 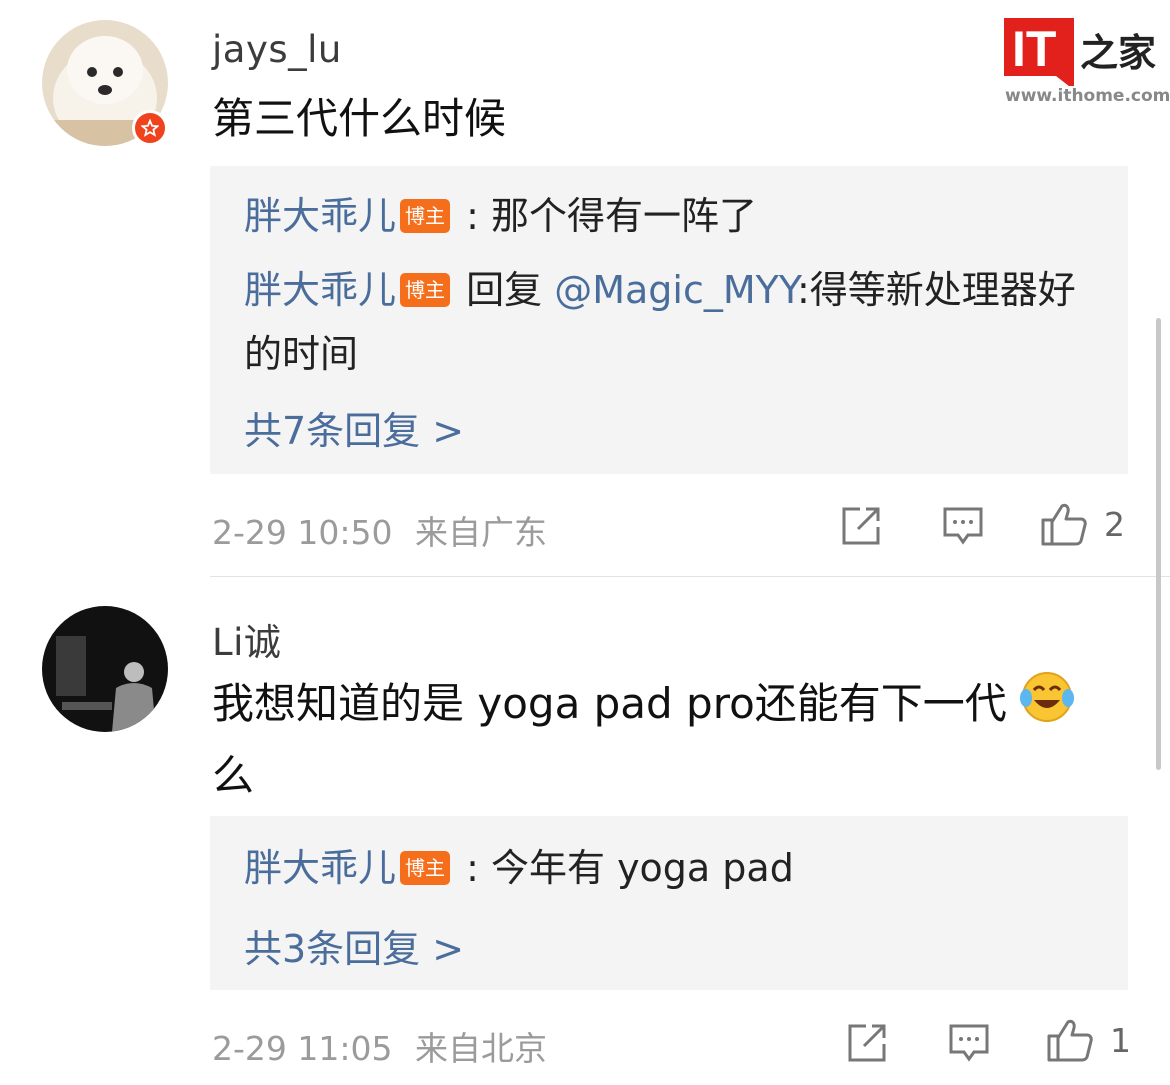 I want to click on reply-box: 胖大乖儿 博主 : 今年有 yoga pad 共3条回复 >, so click(x=669, y=903).